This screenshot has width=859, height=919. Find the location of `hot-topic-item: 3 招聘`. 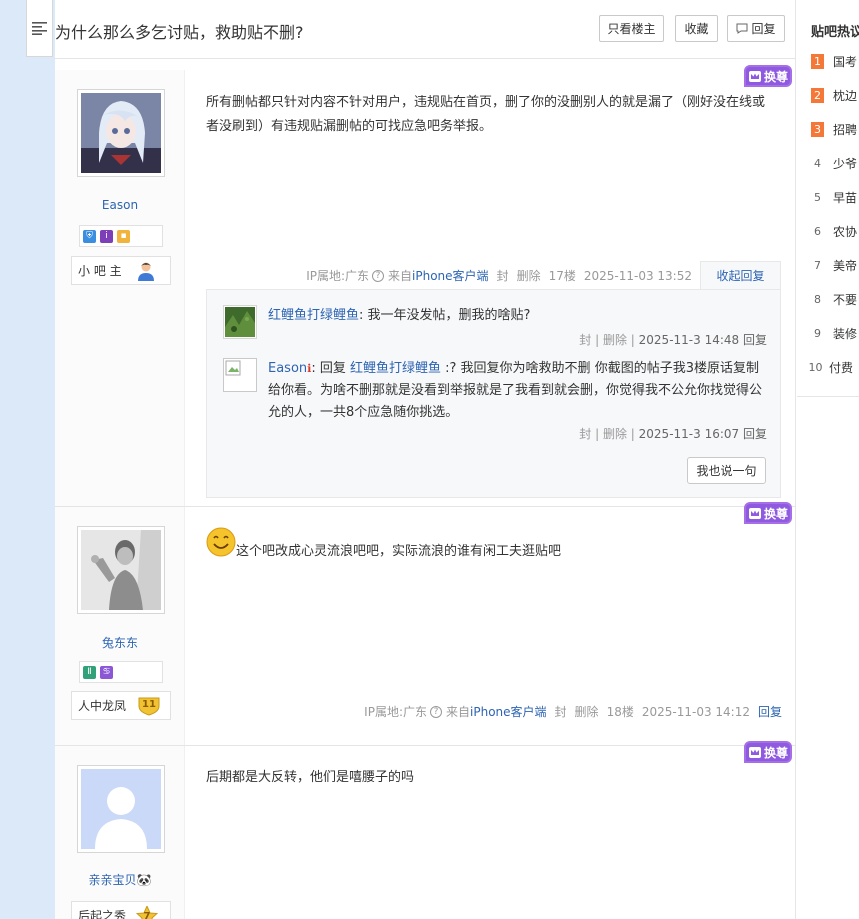

hot-topic-item: 3 招聘 is located at coordinates (828, 129).